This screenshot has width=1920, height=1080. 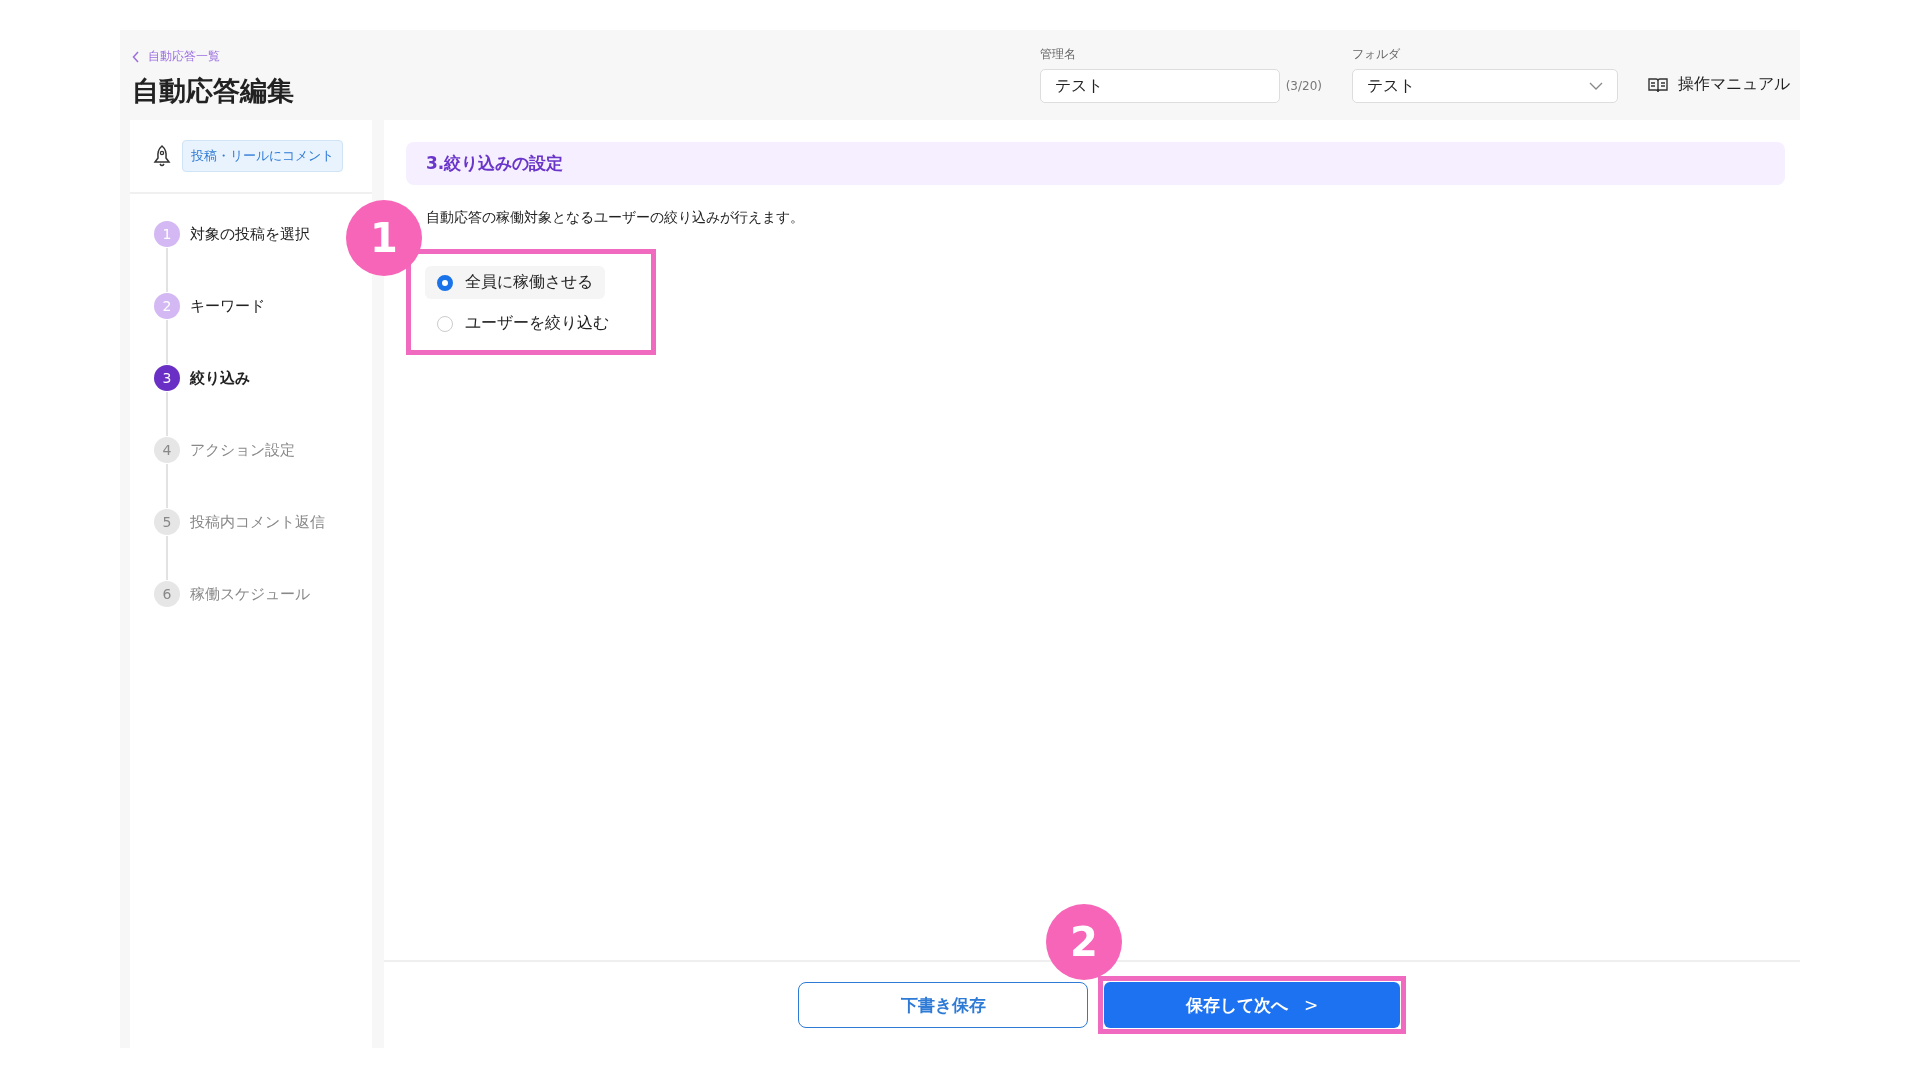 What do you see at coordinates (251, 450) in the screenshot?
I see `step-item: 4 アクション設定` at bounding box center [251, 450].